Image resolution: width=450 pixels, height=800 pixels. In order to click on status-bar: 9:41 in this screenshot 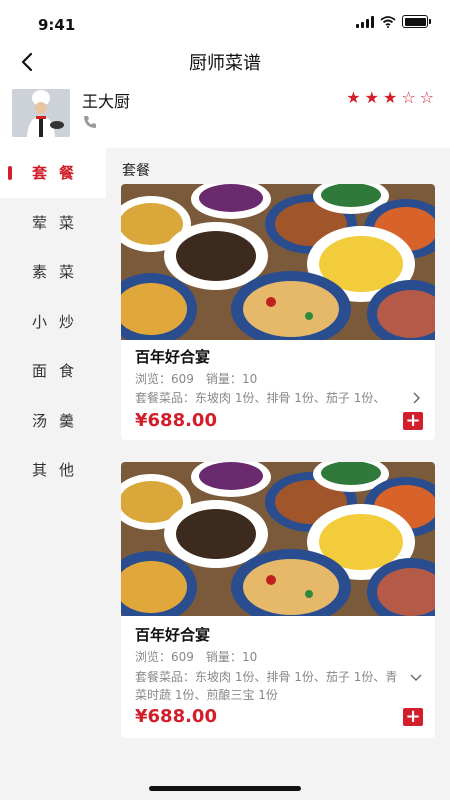, I will do `click(225, 22)`.